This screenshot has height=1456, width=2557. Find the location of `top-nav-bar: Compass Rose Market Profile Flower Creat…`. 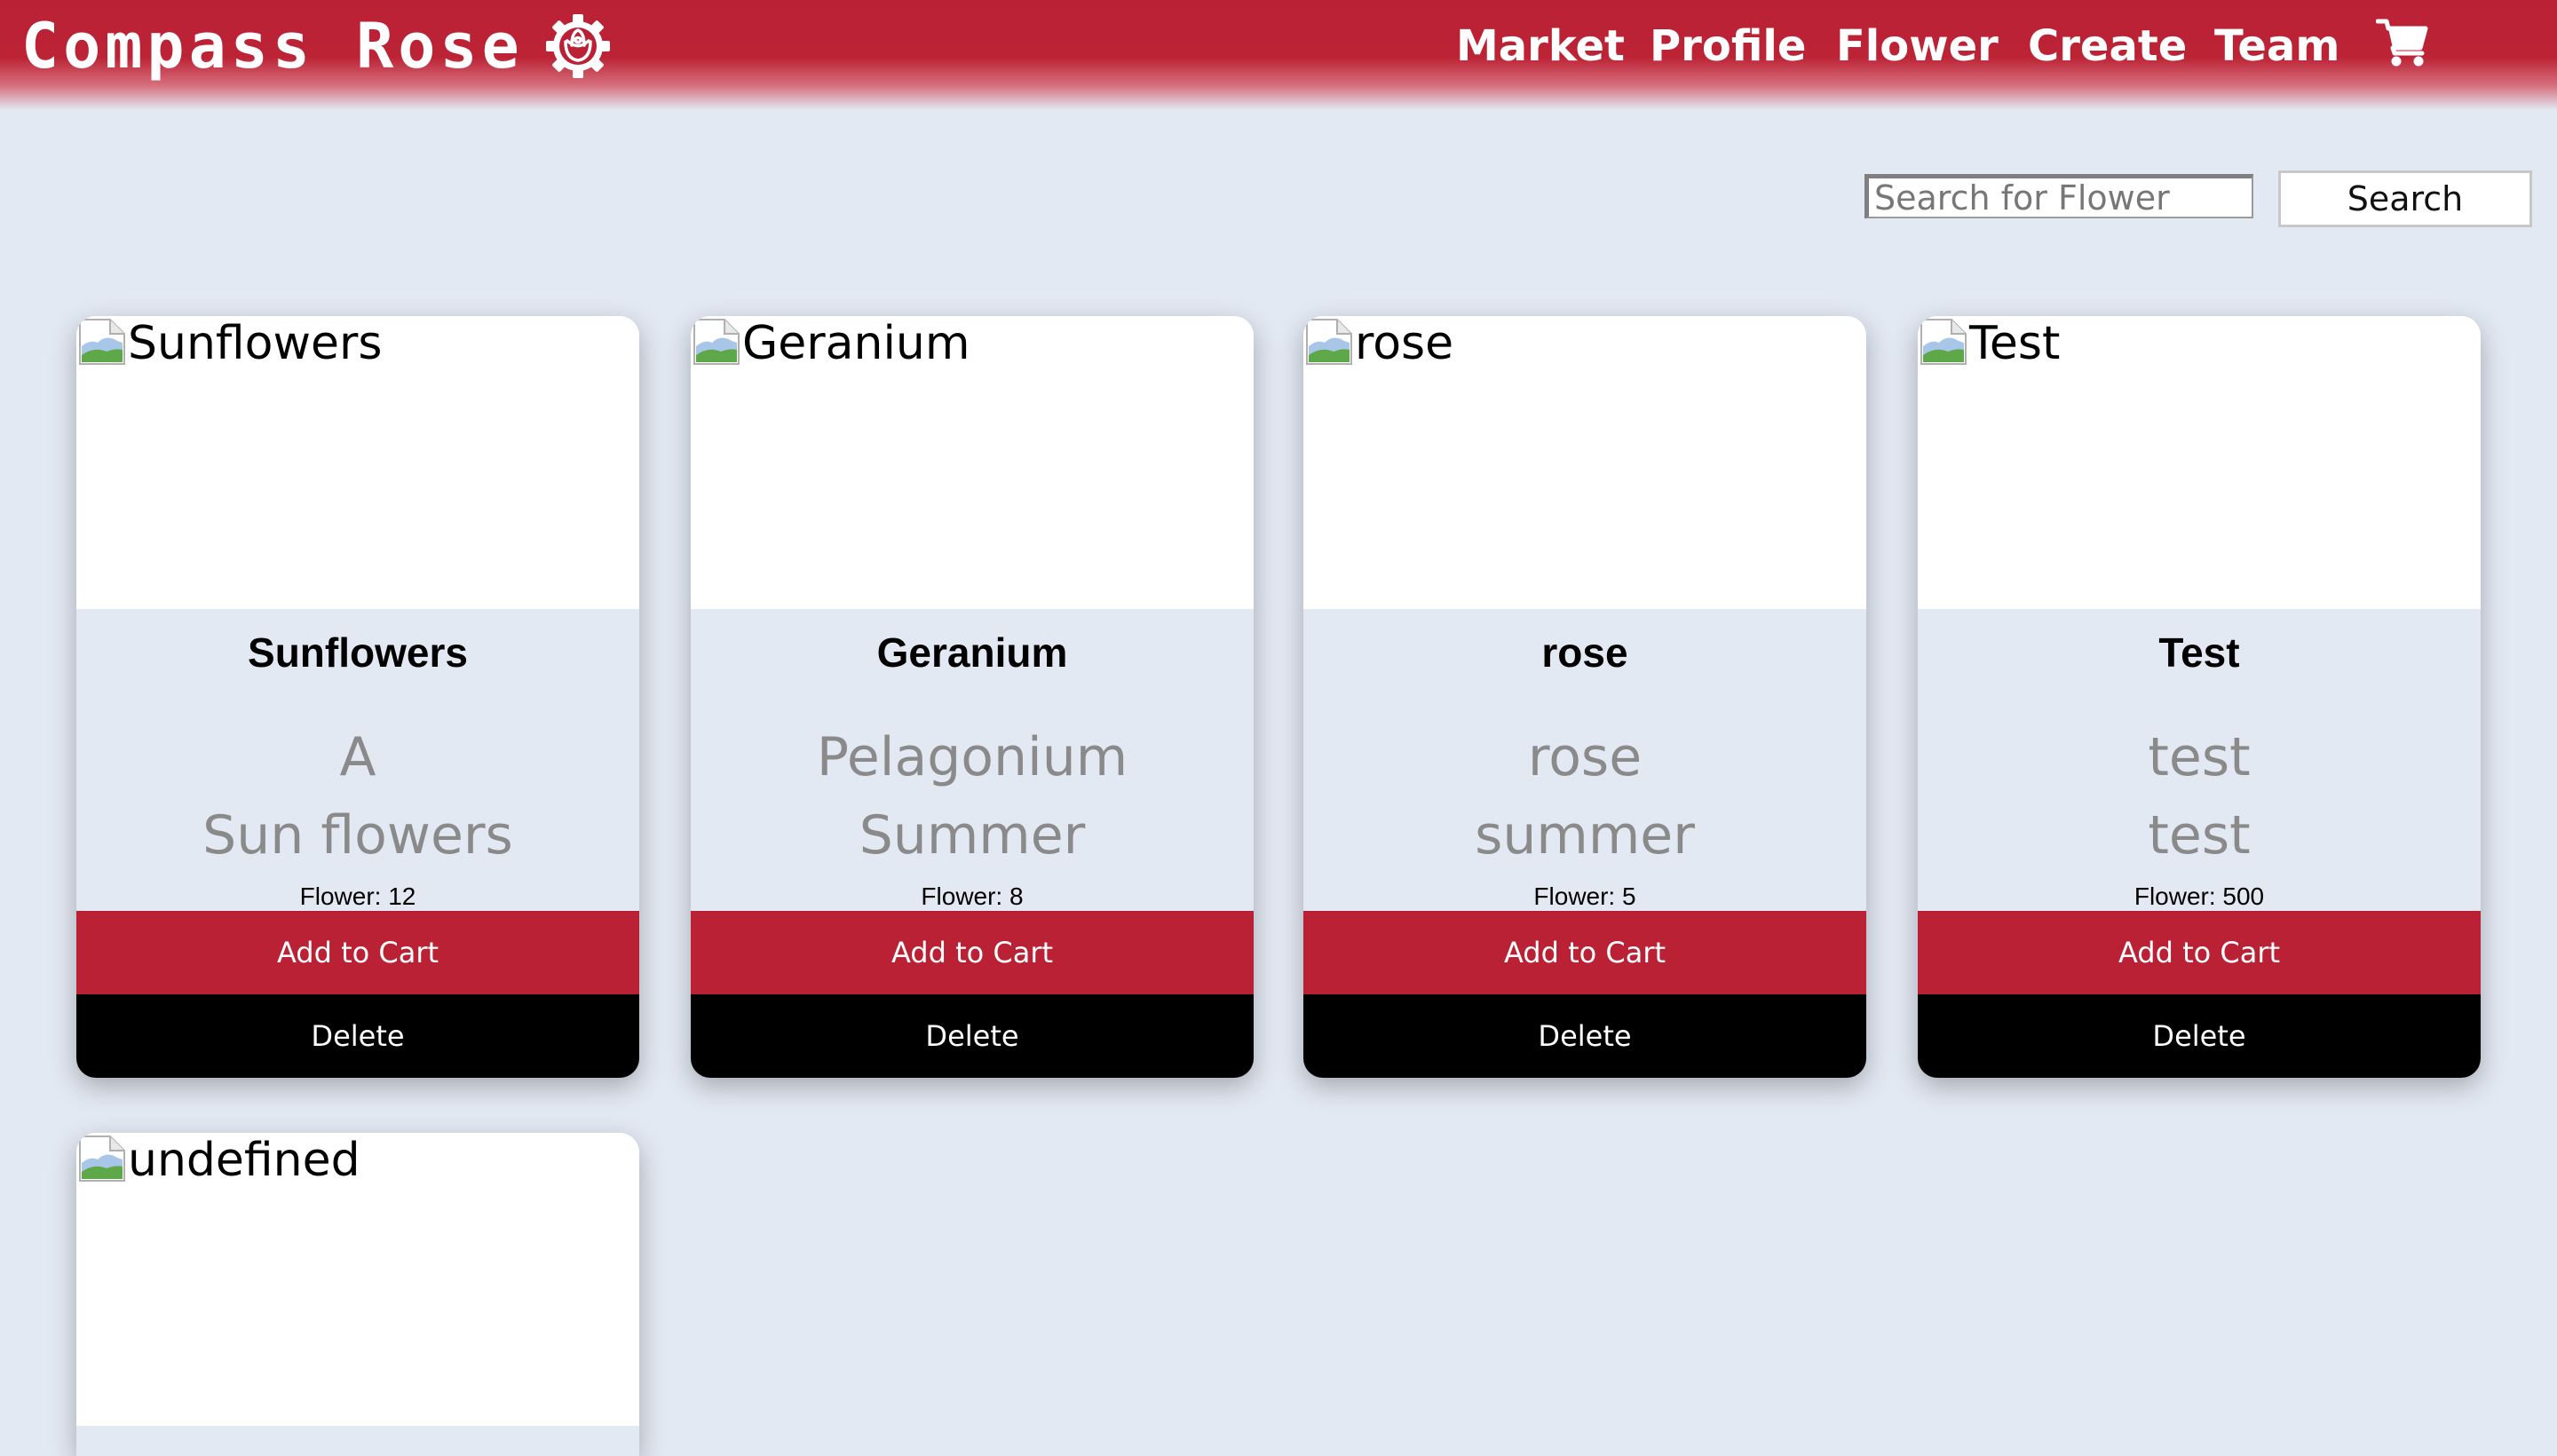

top-nav-bar: Compass Rose Market Profile Flower Creat… is located at coordinates (1278, 55).